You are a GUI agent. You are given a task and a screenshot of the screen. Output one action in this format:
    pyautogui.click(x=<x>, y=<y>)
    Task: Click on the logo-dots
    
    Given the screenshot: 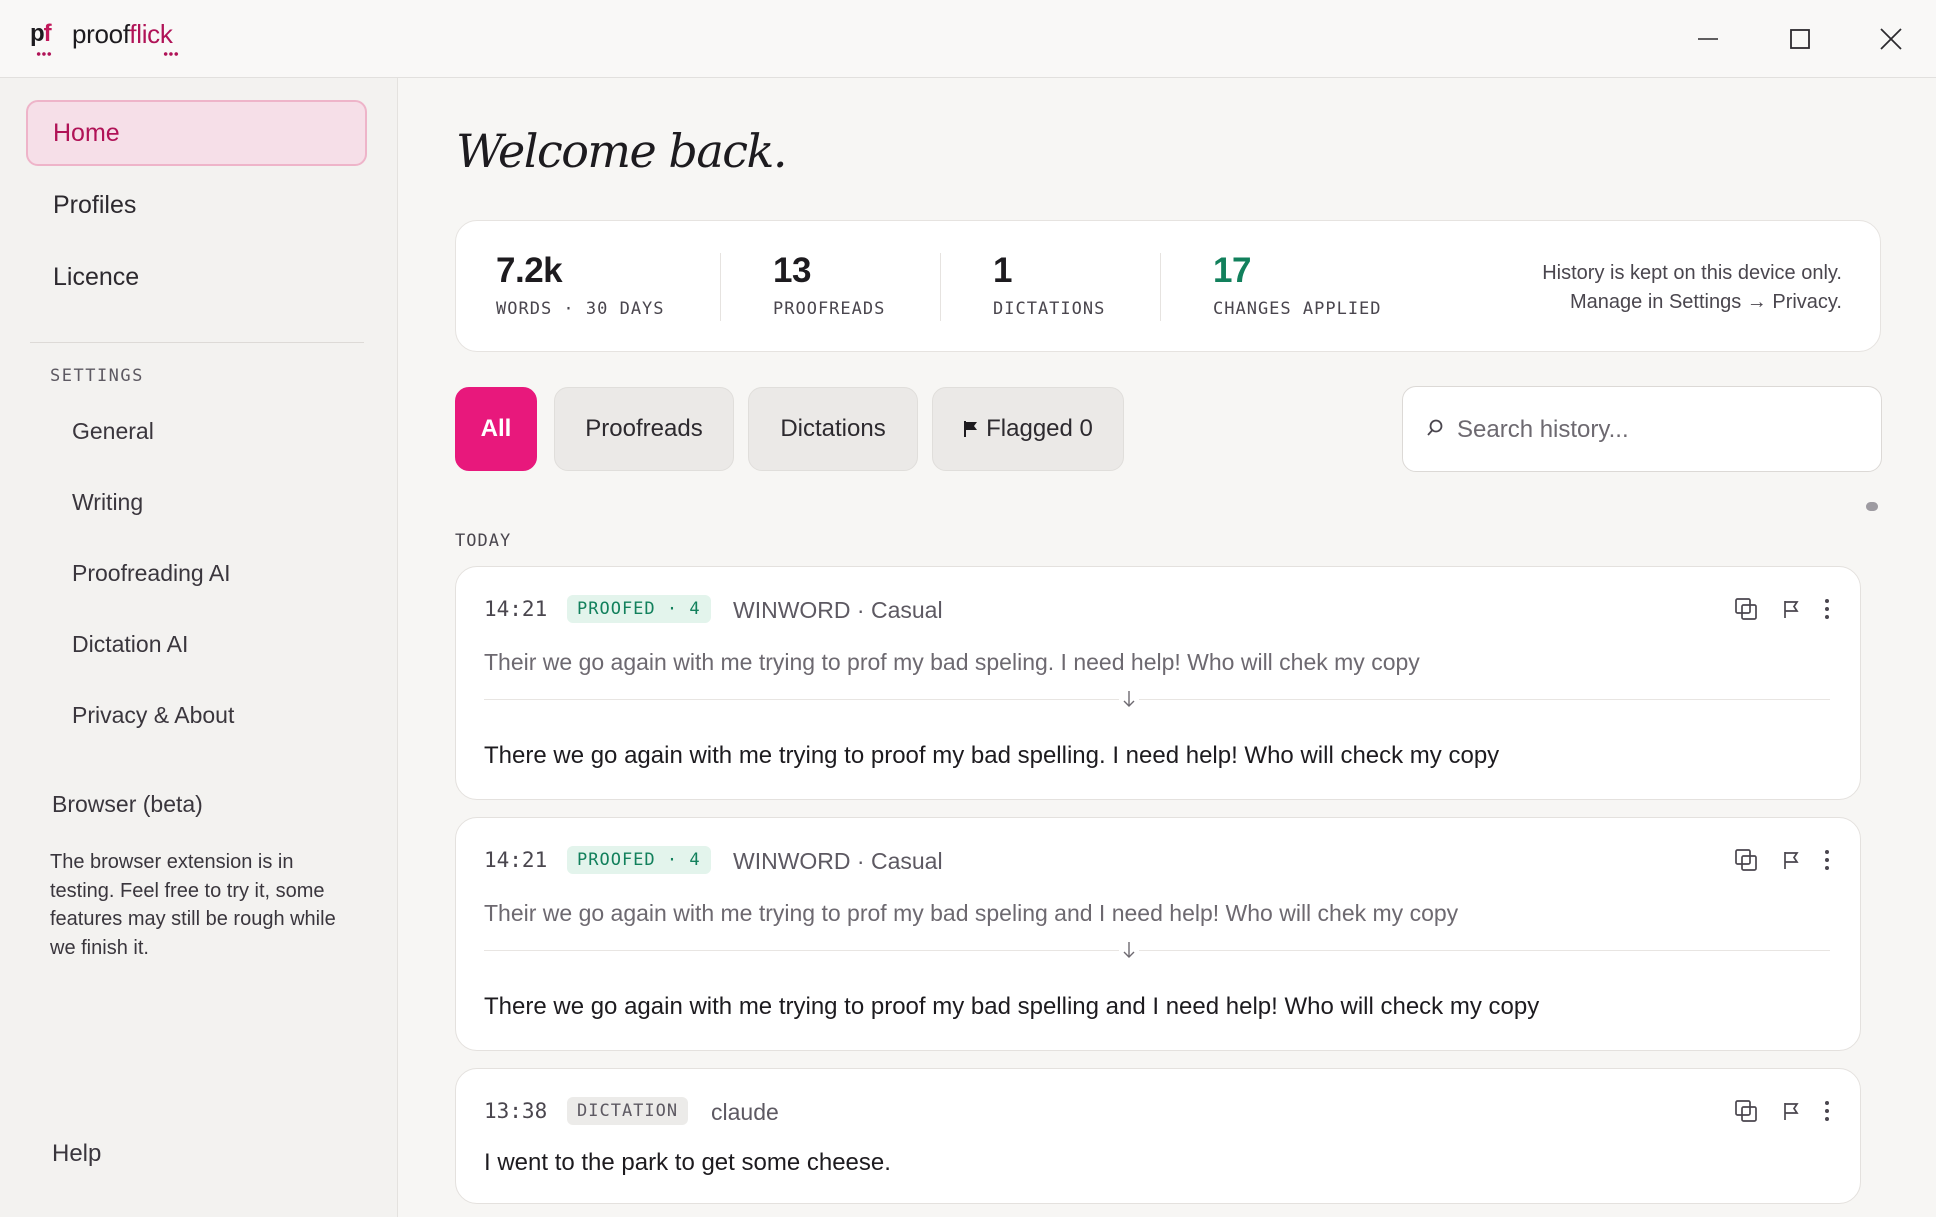 What is the action you would take?
    pyautogui.click(x=44, y=54)
    